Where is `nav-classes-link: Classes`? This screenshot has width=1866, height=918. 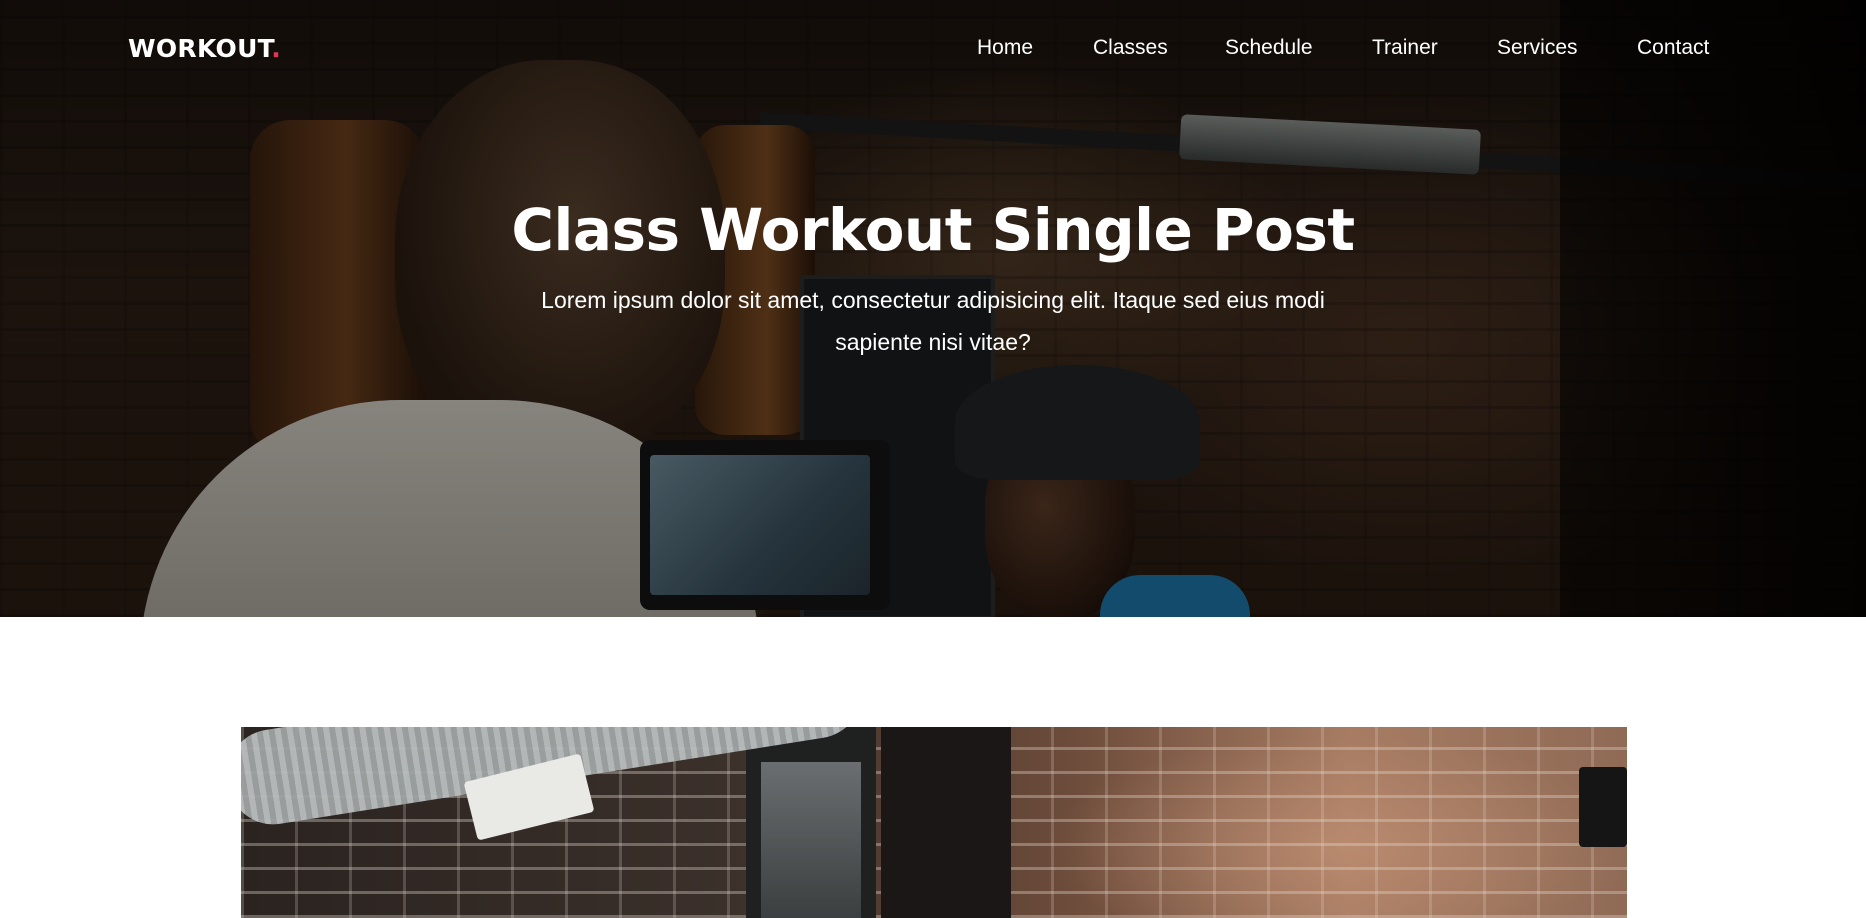
nav-classes-link: Classes is located at coordinates (1130, 48).